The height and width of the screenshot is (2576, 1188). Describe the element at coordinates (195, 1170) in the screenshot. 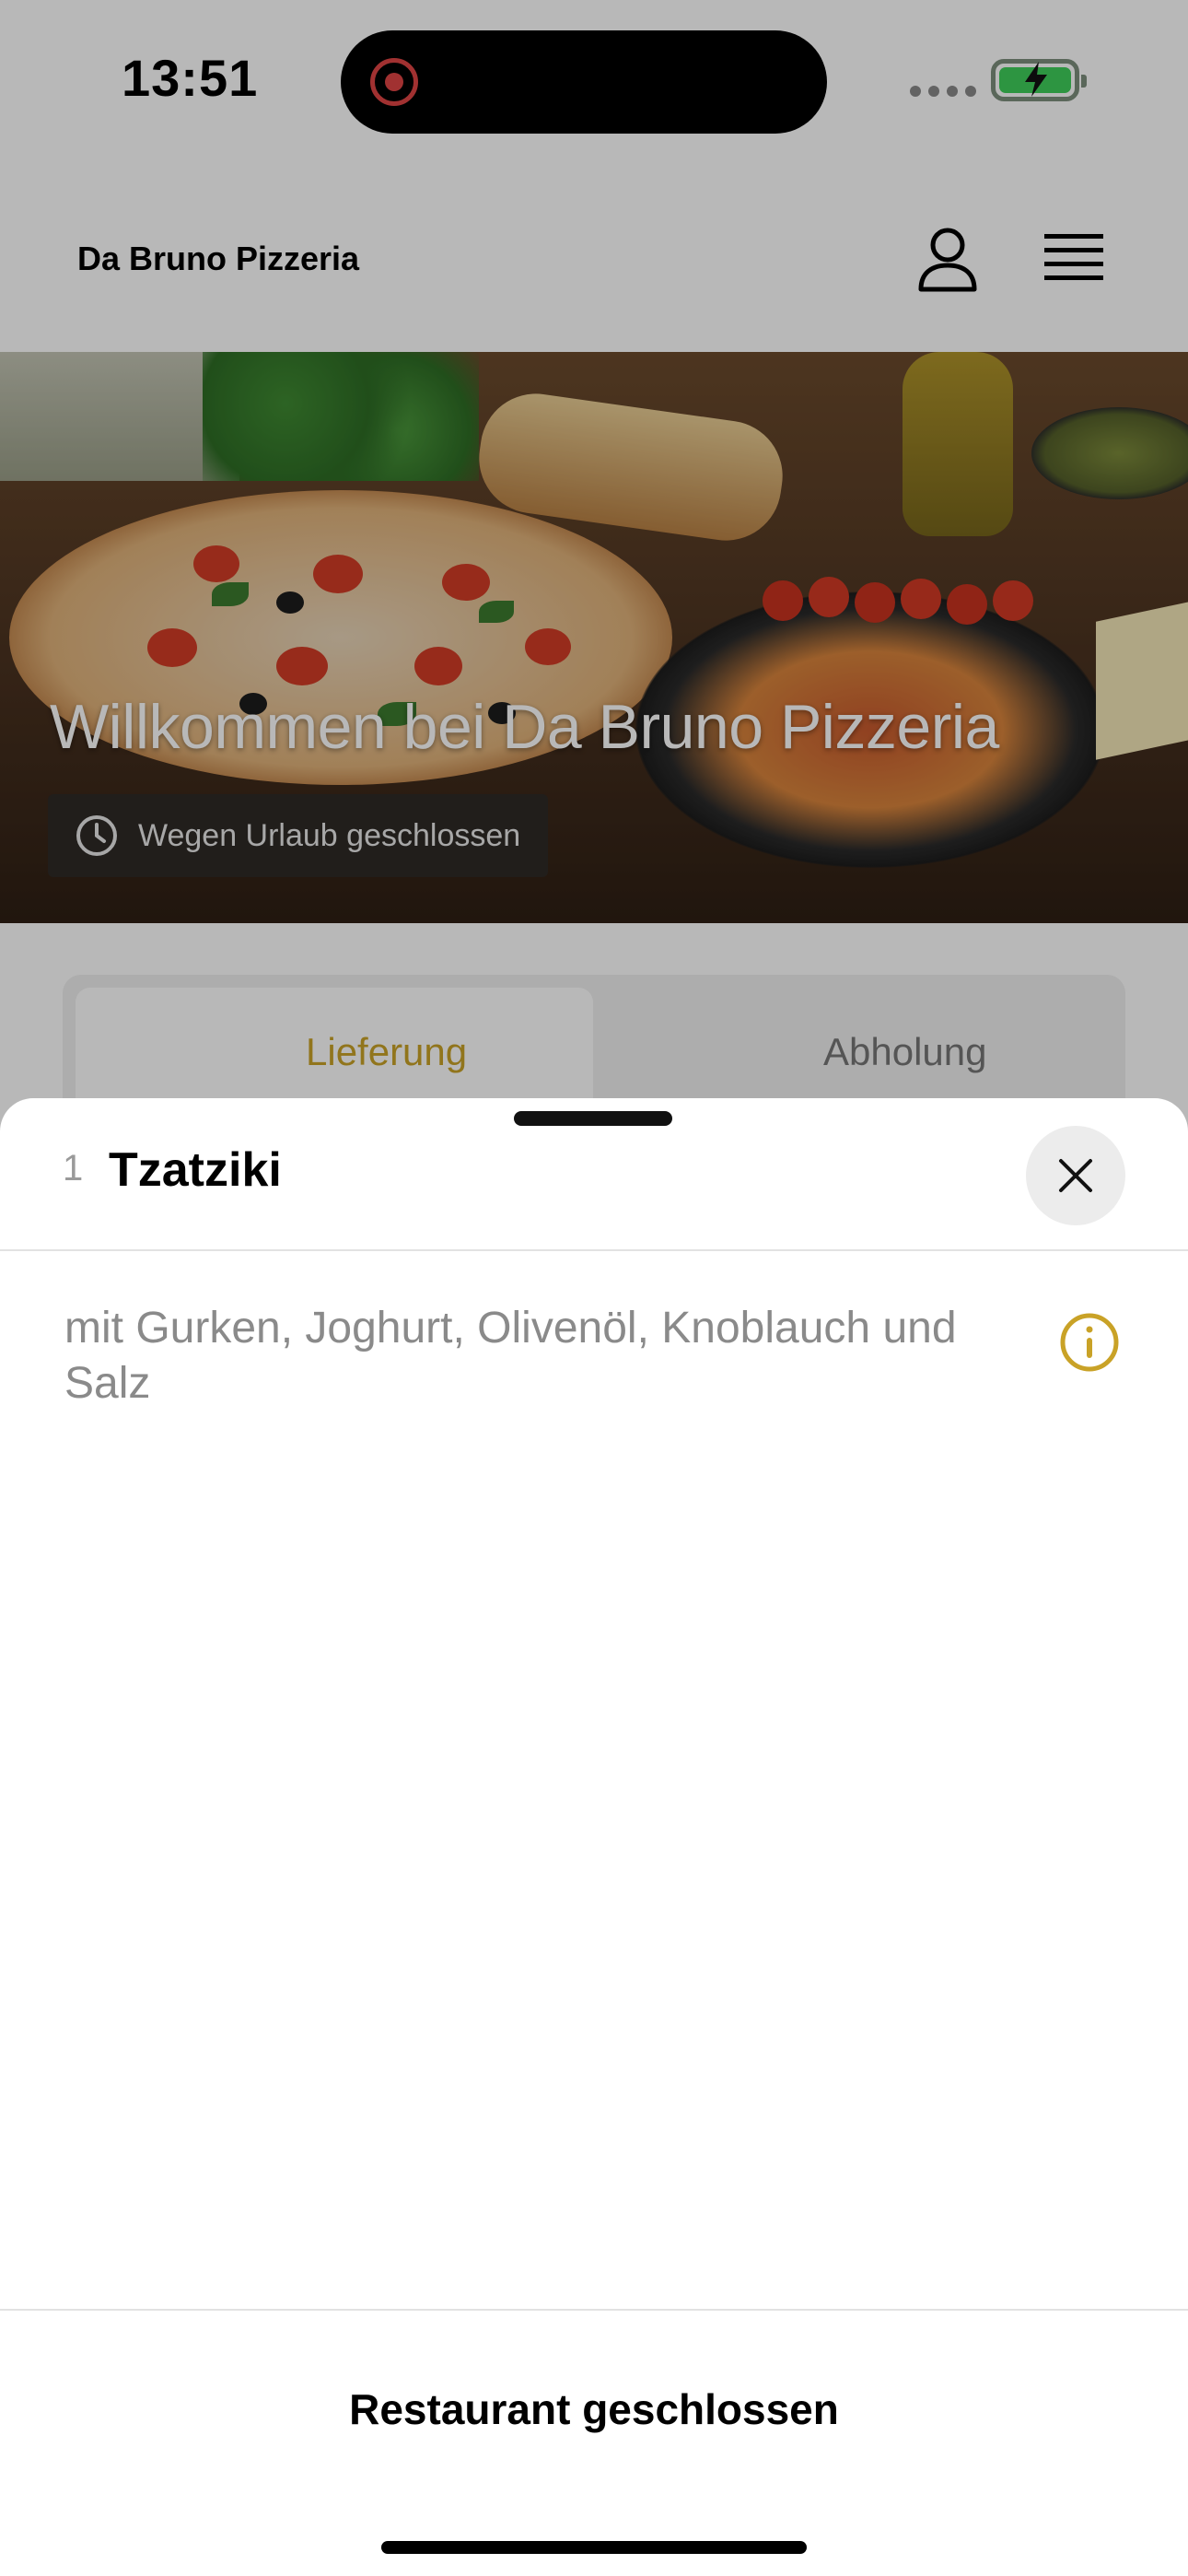

I see `product-title: Tzatziki` at that location.